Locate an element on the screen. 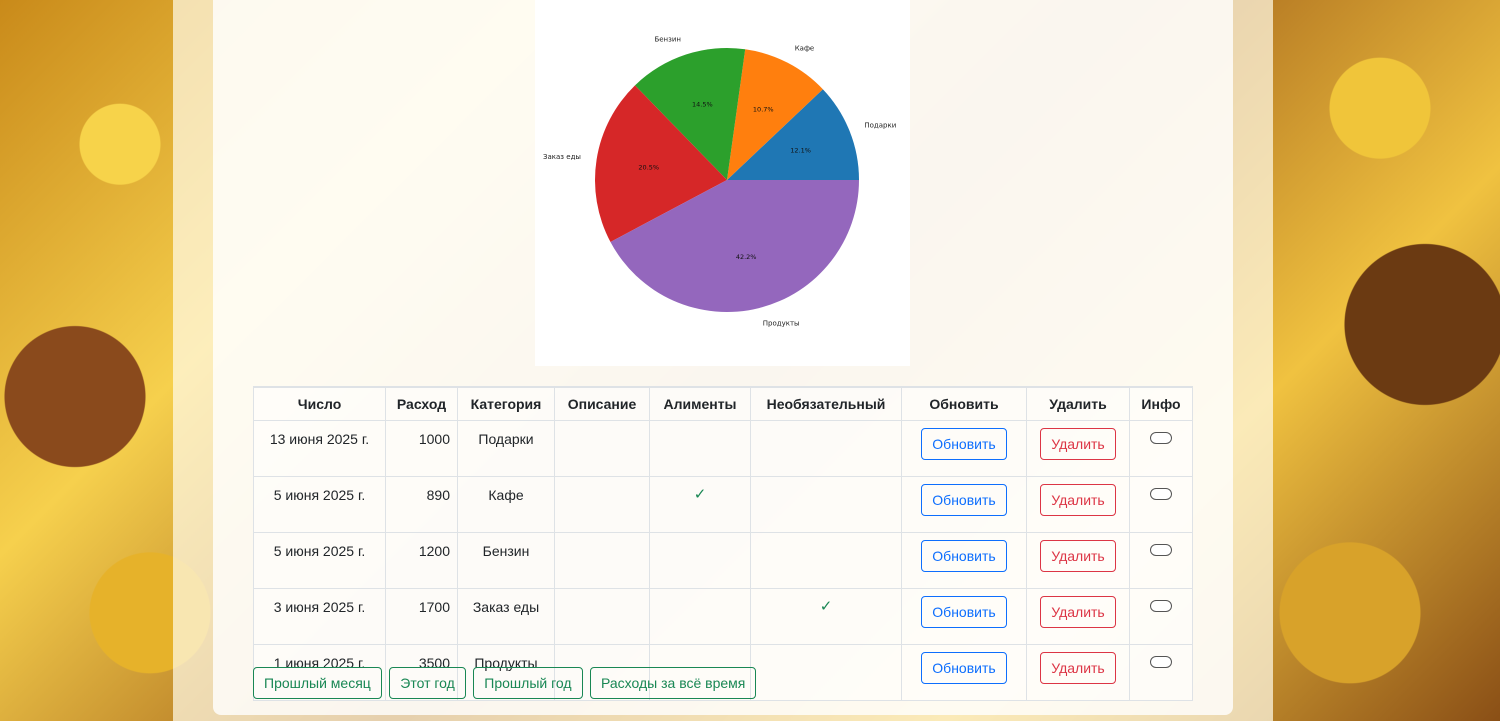  cell-amount: 1700 is located at coordinates (421, 616).